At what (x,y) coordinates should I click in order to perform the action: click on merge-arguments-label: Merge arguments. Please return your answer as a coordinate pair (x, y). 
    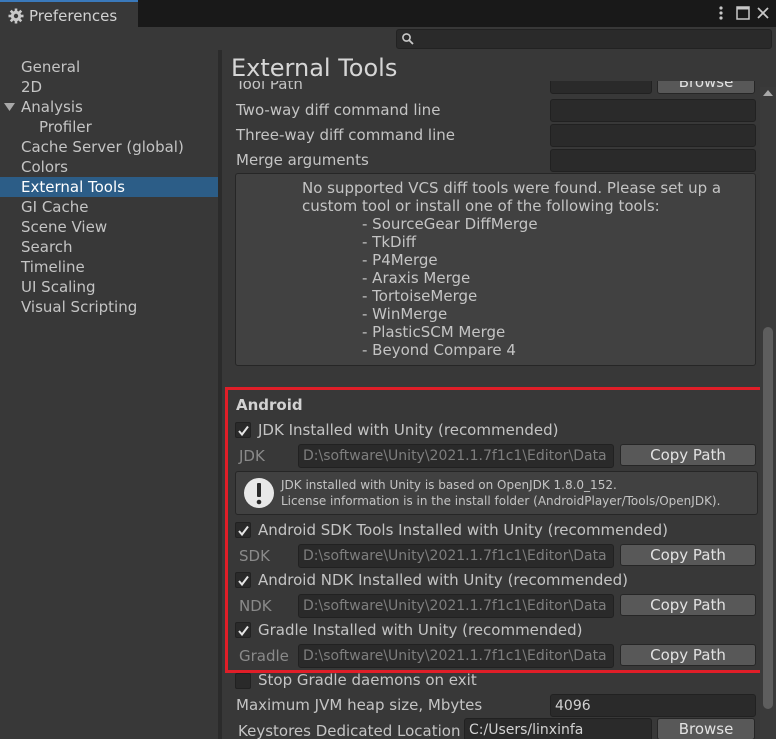
    Looking at the image, I should click on (302, 160).